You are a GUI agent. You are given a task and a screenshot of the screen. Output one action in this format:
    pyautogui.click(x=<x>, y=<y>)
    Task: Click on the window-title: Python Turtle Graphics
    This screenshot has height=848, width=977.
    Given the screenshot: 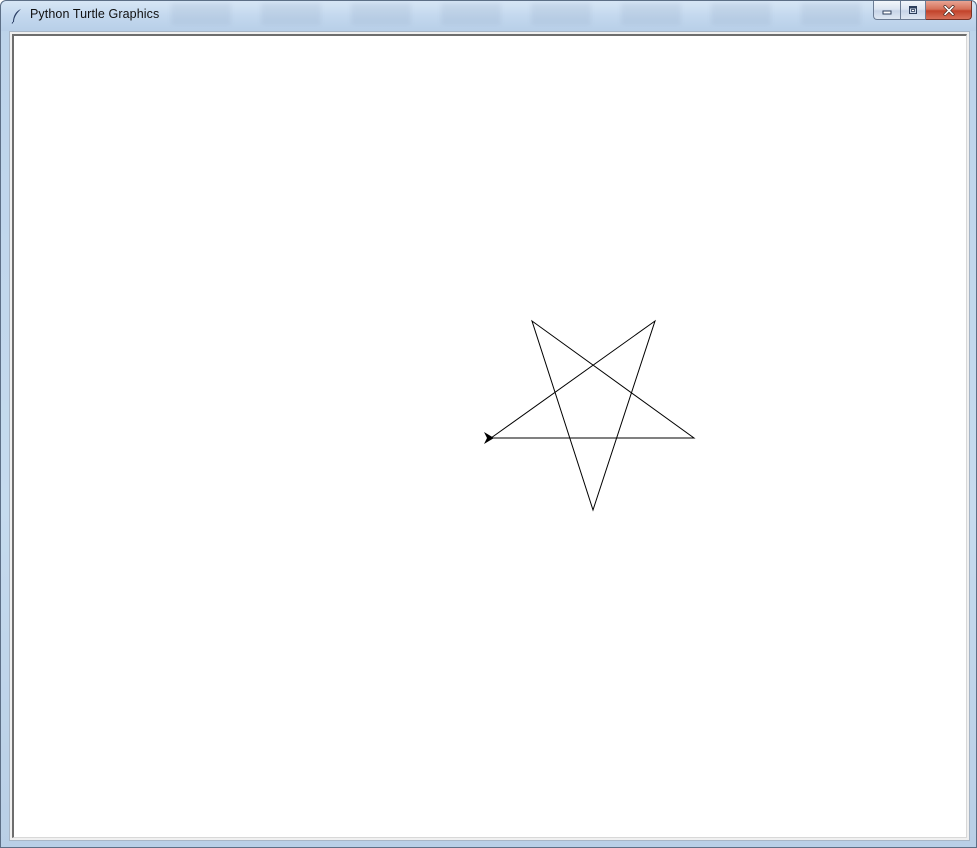 What is the action you would take?
    pyautogui.click(x=95, y=14)
    